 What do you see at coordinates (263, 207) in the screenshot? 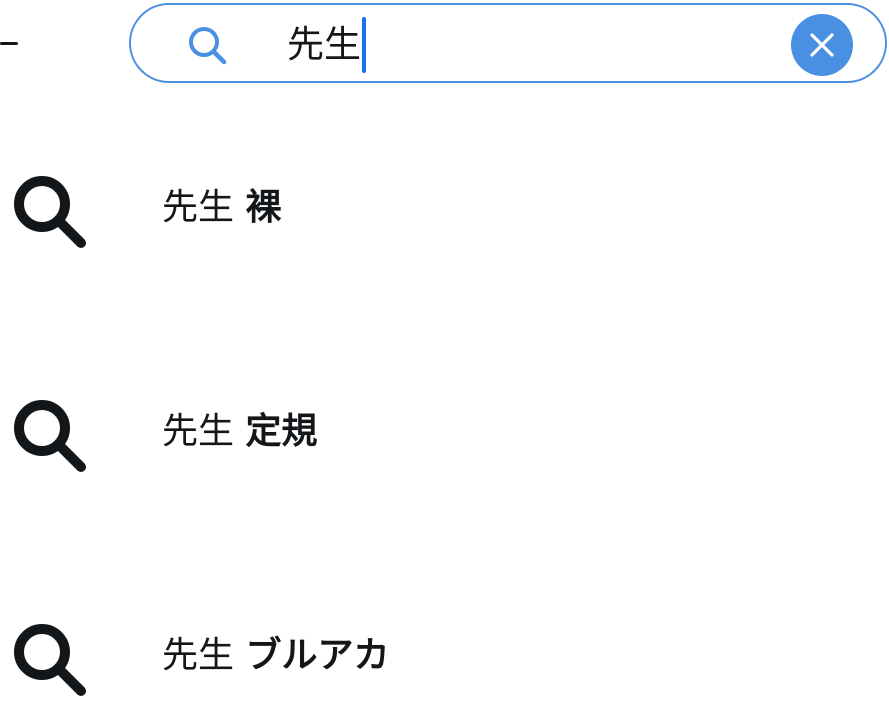
I see `suggestion-completion: 裸` at bounding box center [263, 207].